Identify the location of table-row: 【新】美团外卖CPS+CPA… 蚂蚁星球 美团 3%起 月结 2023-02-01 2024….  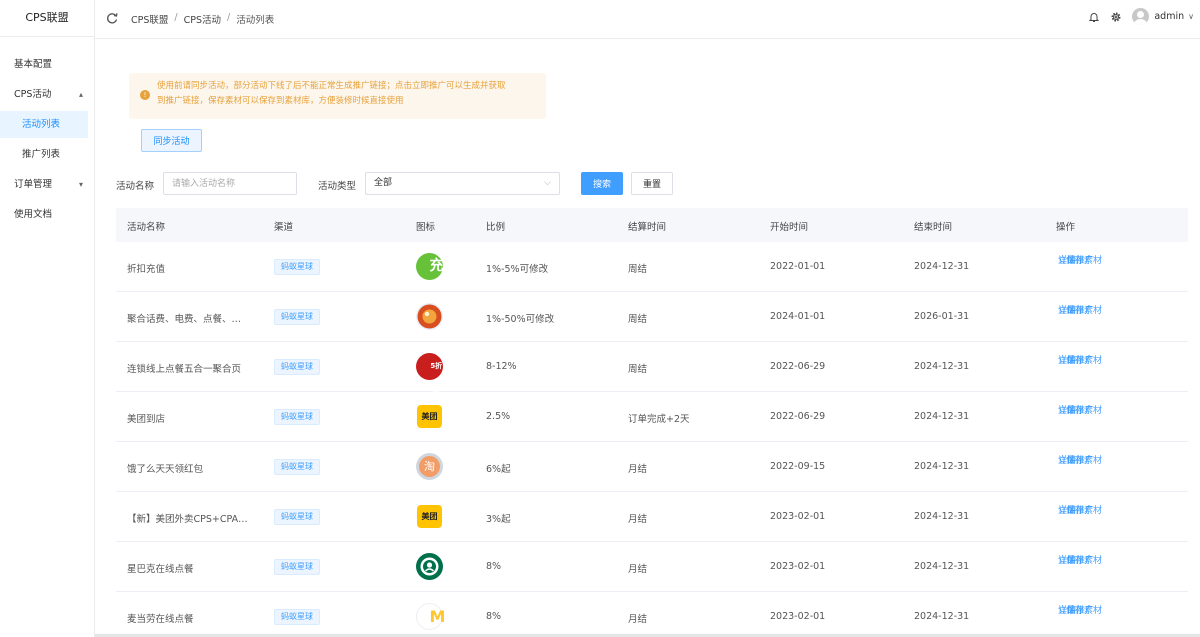
(652, 517).